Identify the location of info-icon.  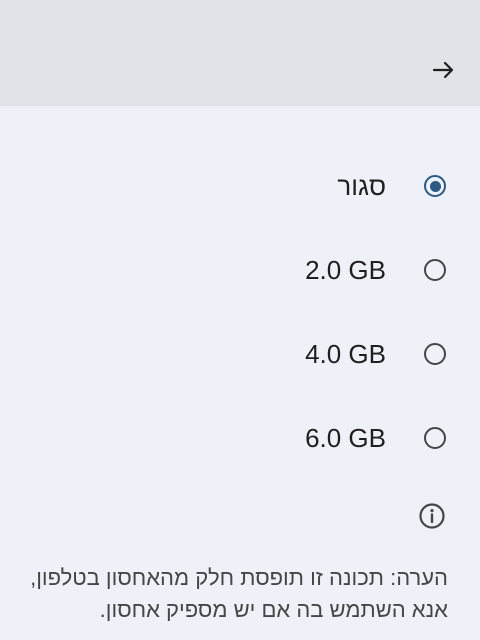
(432, 516).